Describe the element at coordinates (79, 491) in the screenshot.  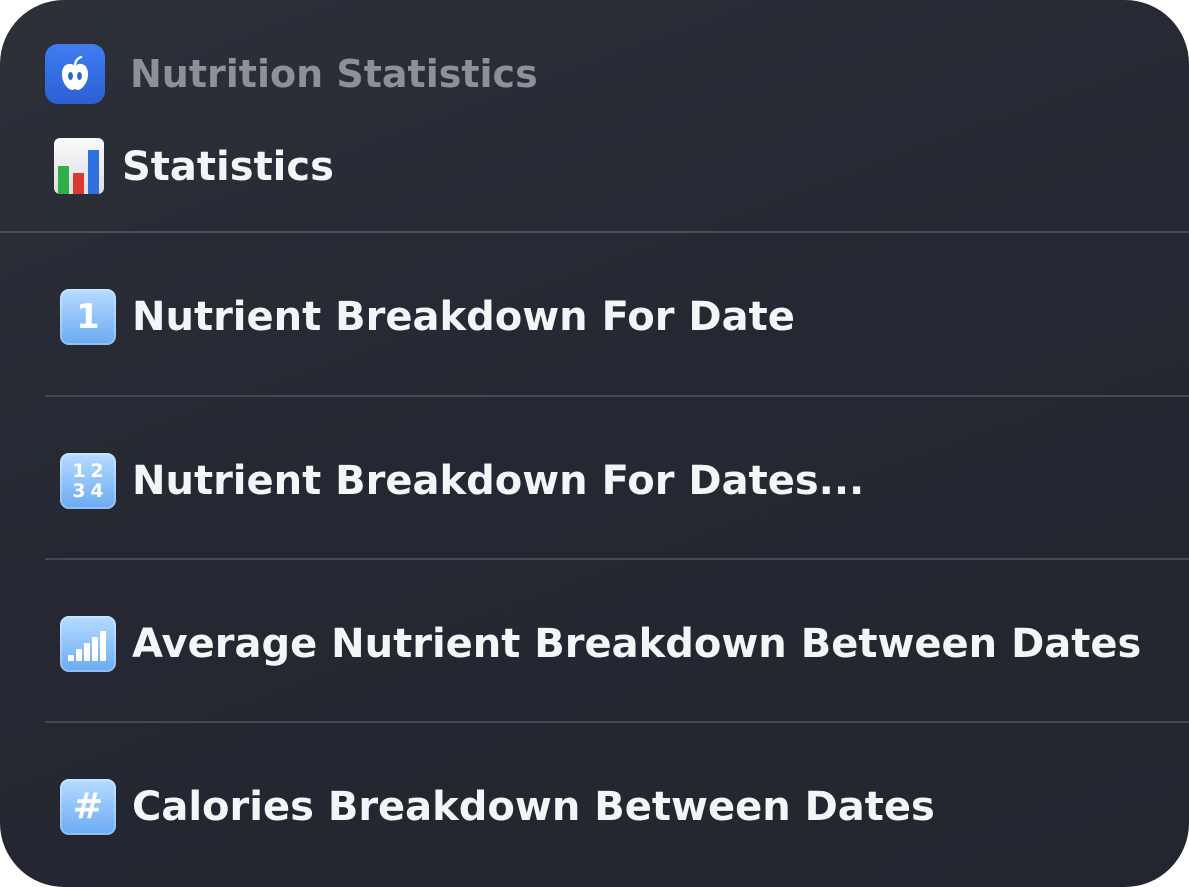
I see `input-numbers-digit: 3` at that location.